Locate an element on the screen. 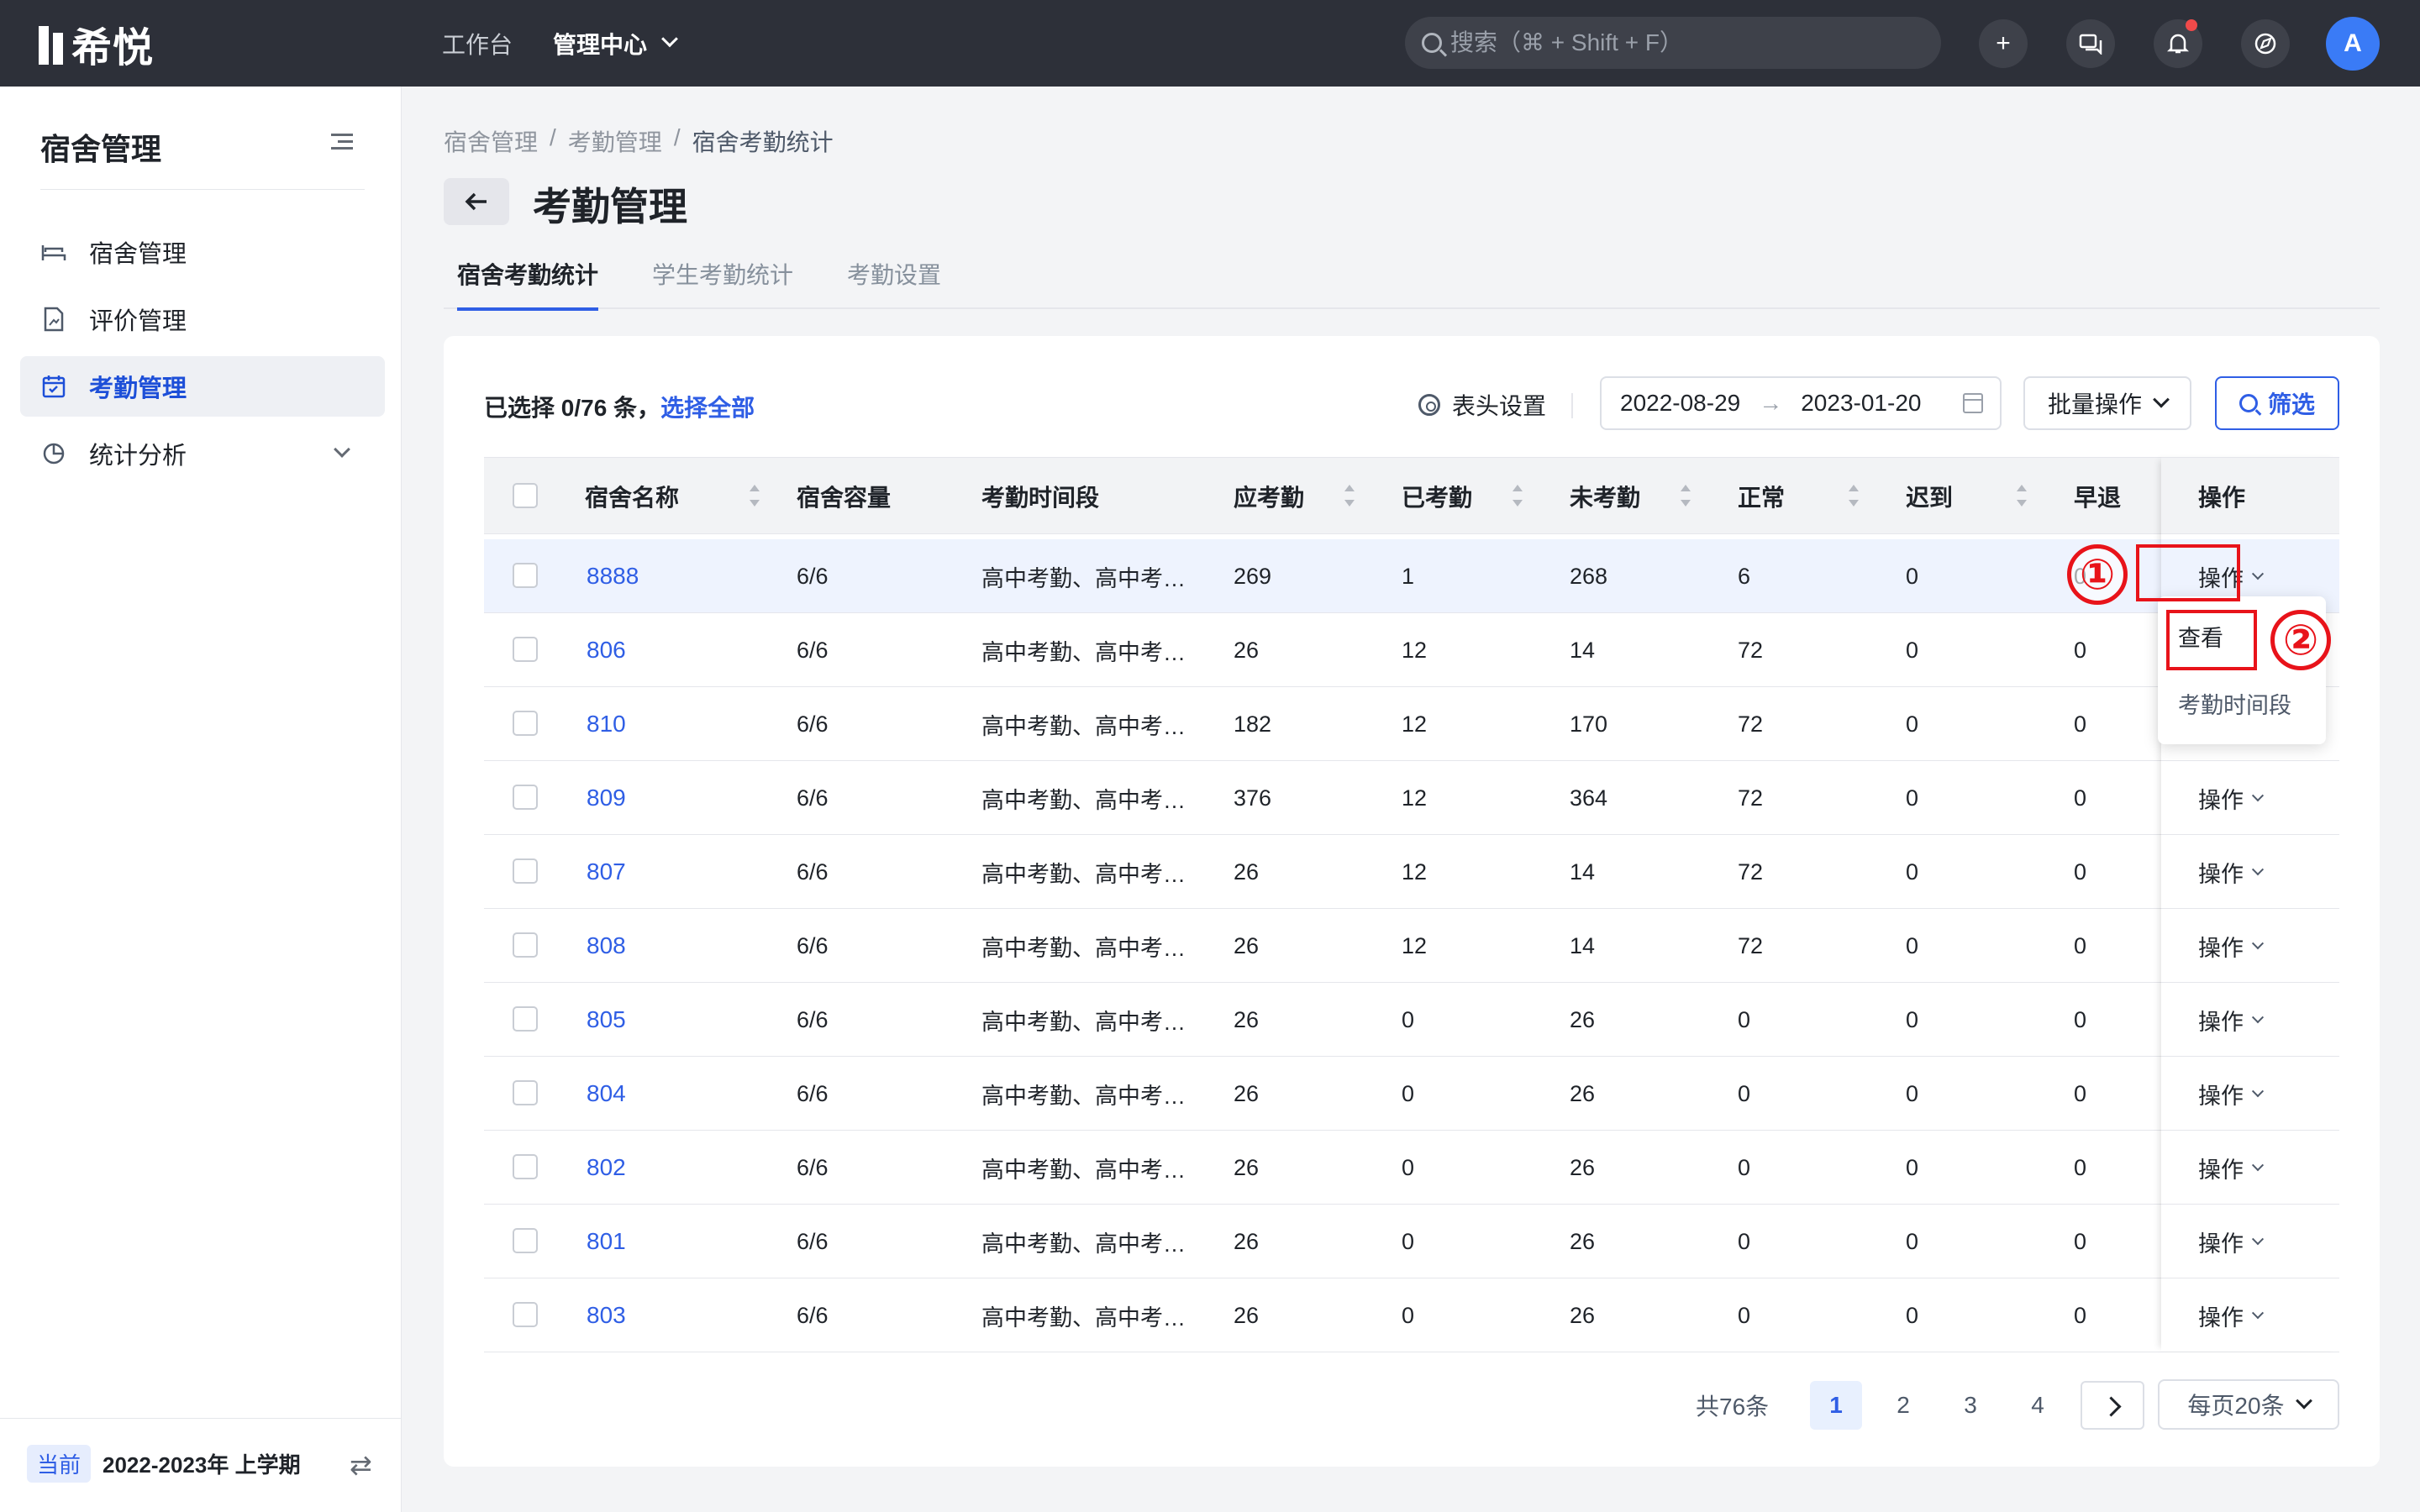 Image resolution: width=2420 pixels, height=1512 pixels. dorm-name-link: 804 is located at coordinates (606, 1094).